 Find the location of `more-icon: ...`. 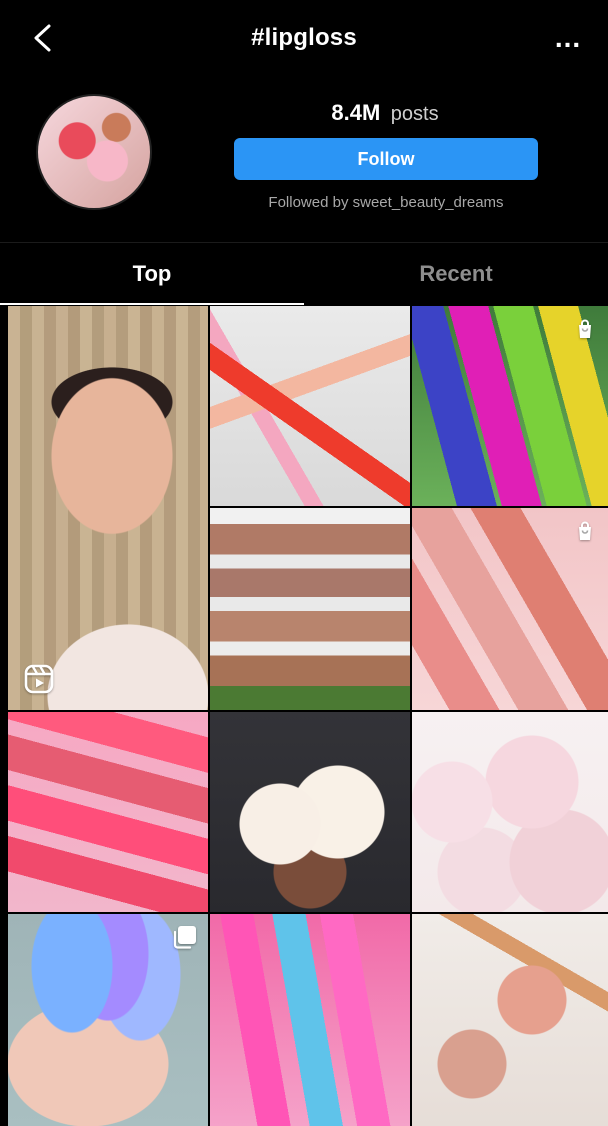

more-icon: ... is located at coordinates (568, 37).